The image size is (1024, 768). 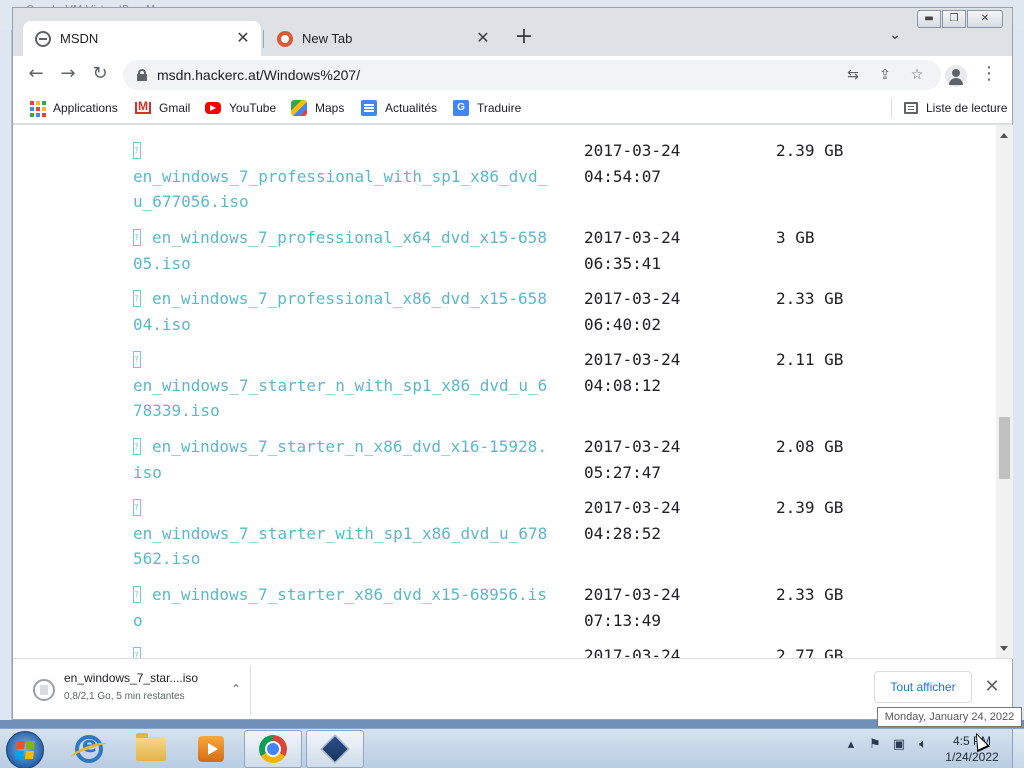 What do you see at coordinates (885, 75) in the screenshot?
I see `share-icon: ⇪` at bounding box center [885, 75].